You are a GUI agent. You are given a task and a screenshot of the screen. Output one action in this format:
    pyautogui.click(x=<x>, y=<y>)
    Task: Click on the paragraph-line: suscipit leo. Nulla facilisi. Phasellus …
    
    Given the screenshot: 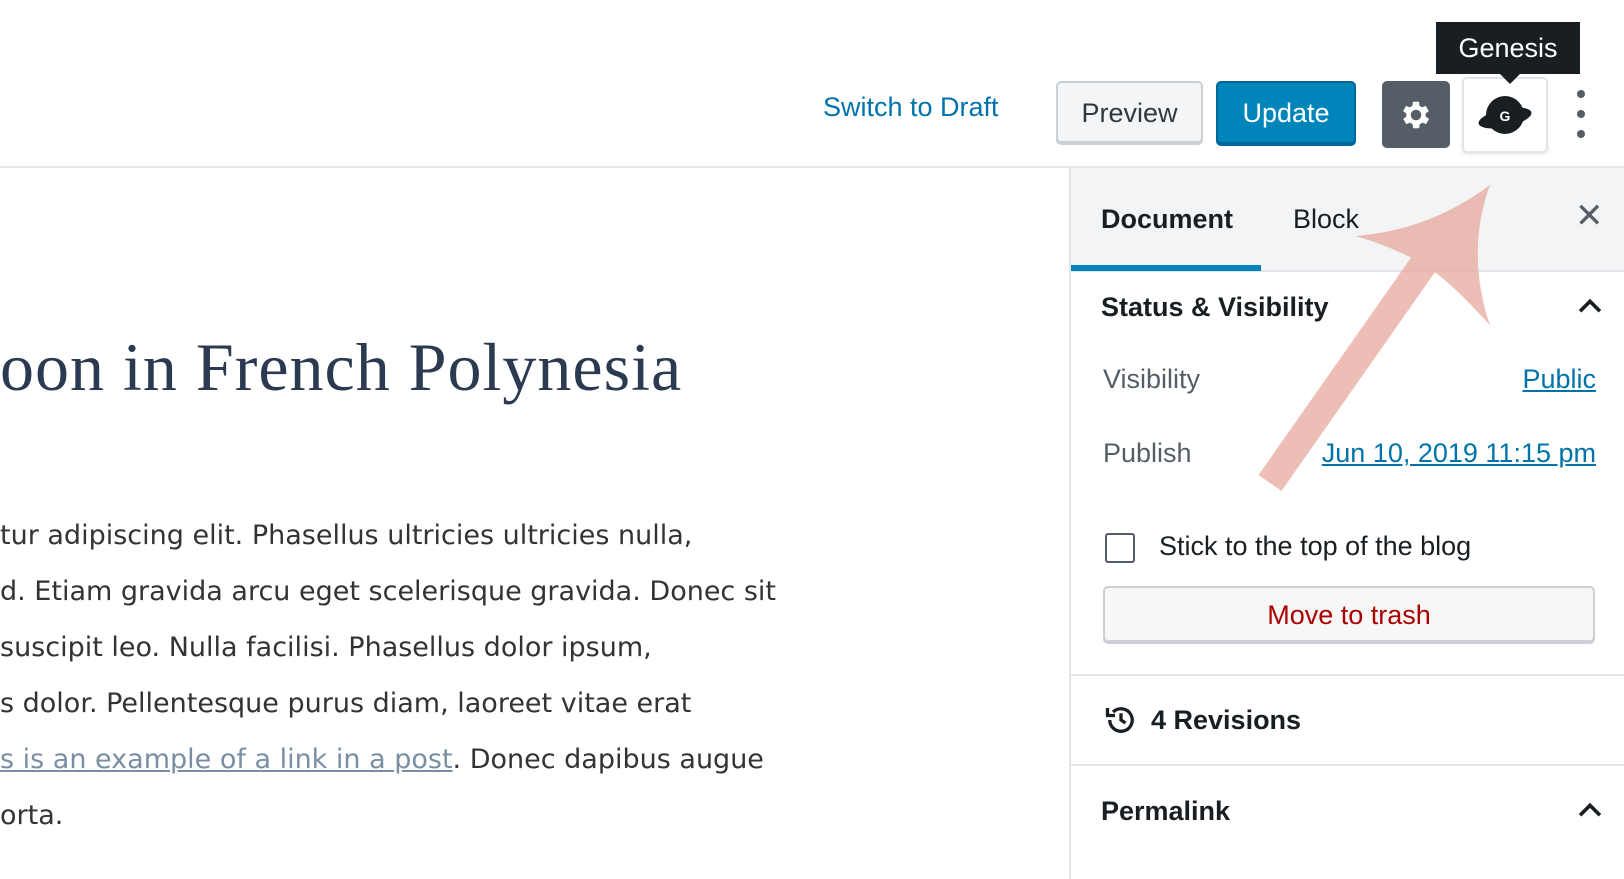 What is the action you would take?
    pyautogui.click(x=326, y=647)
    